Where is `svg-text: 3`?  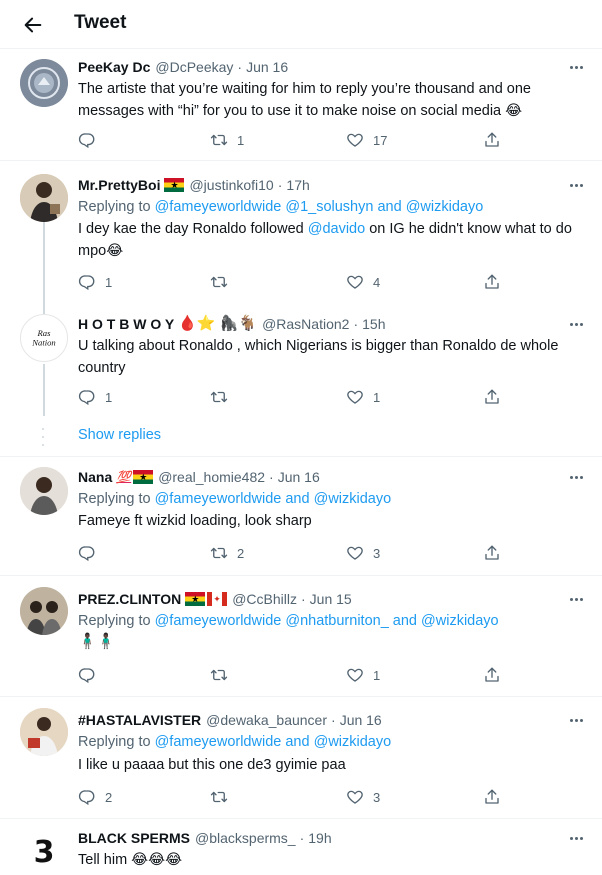 svg-text: 3 is located at coordinates (44, 852).